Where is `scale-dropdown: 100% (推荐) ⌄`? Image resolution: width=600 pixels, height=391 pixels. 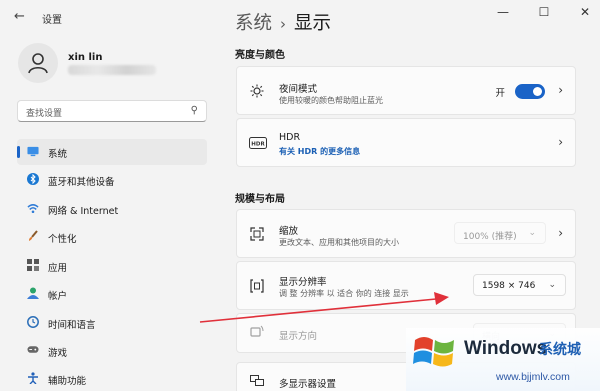
scale-dropdown: 100% (推荐) ⌄ is located at coordinates (500, 233).